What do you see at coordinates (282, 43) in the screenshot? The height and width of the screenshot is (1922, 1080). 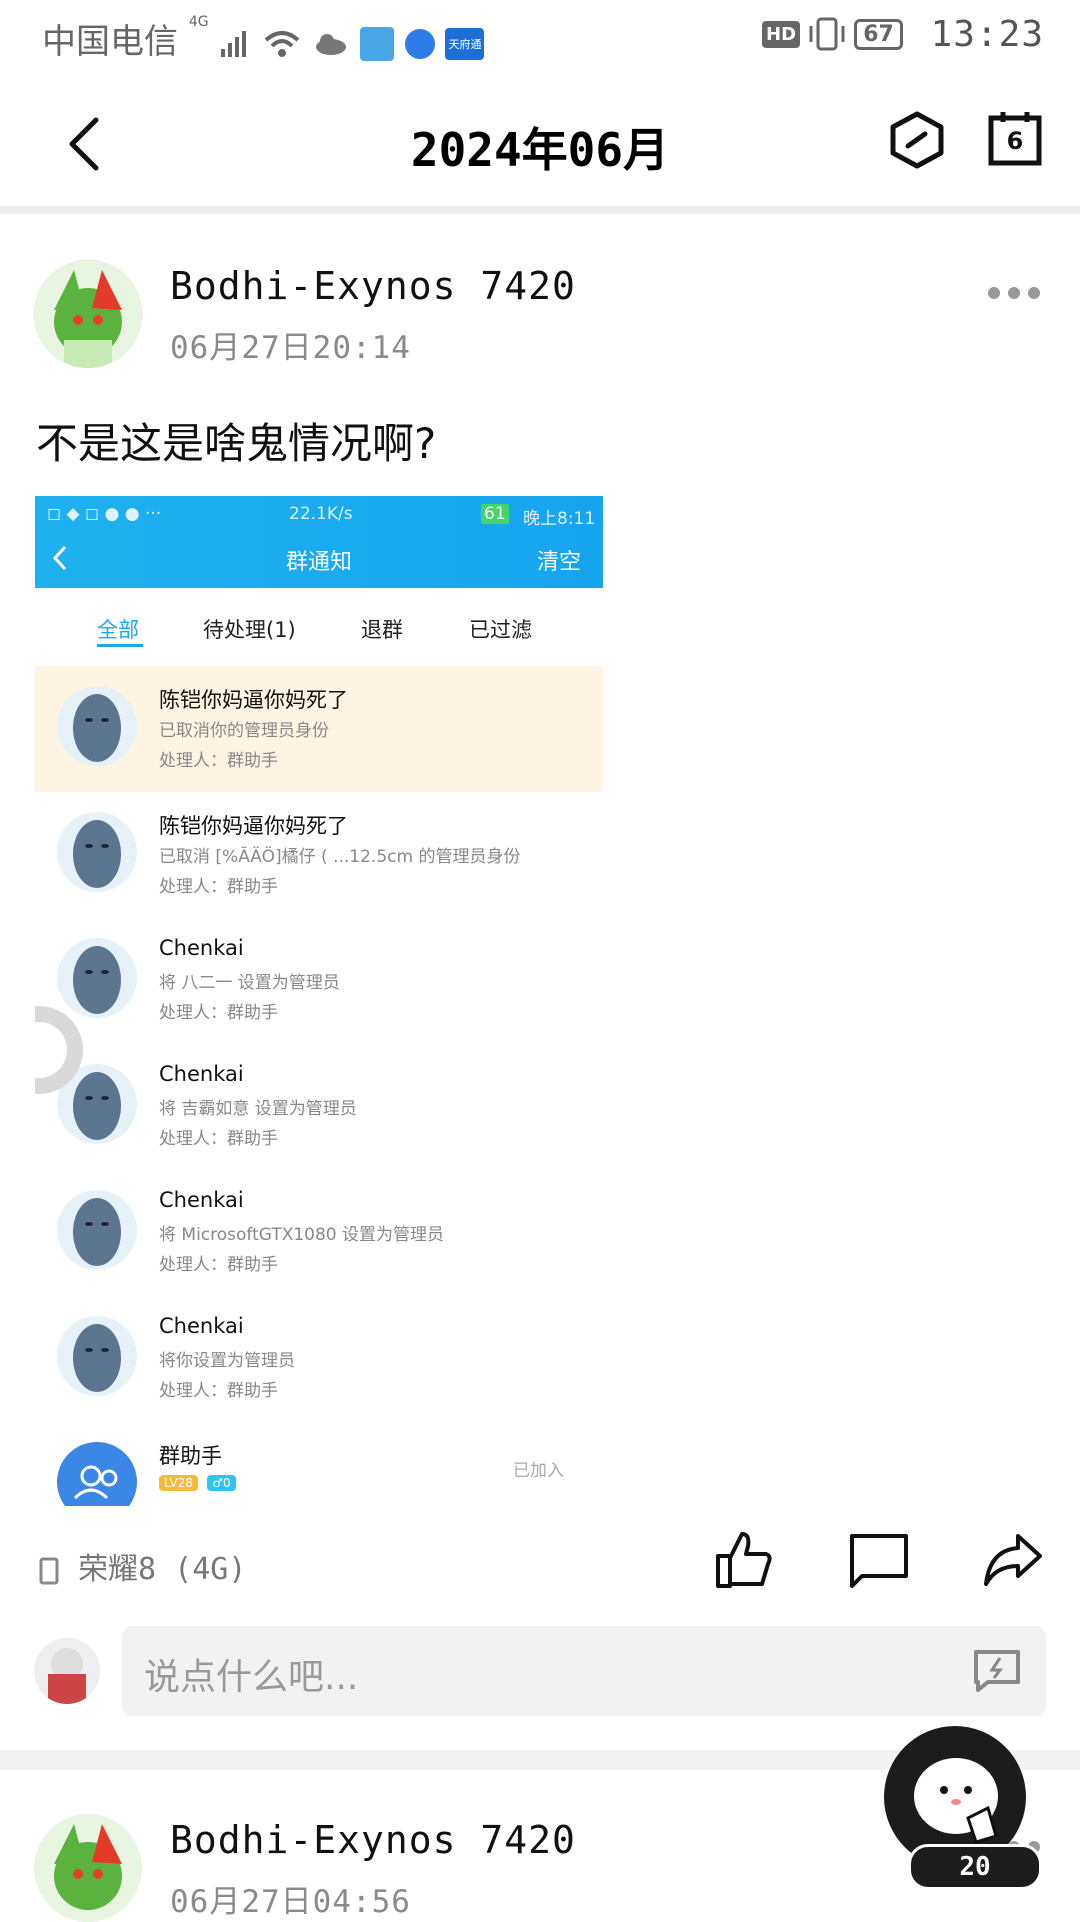 I see `wifi-icon` at bounding box center [282, 43].